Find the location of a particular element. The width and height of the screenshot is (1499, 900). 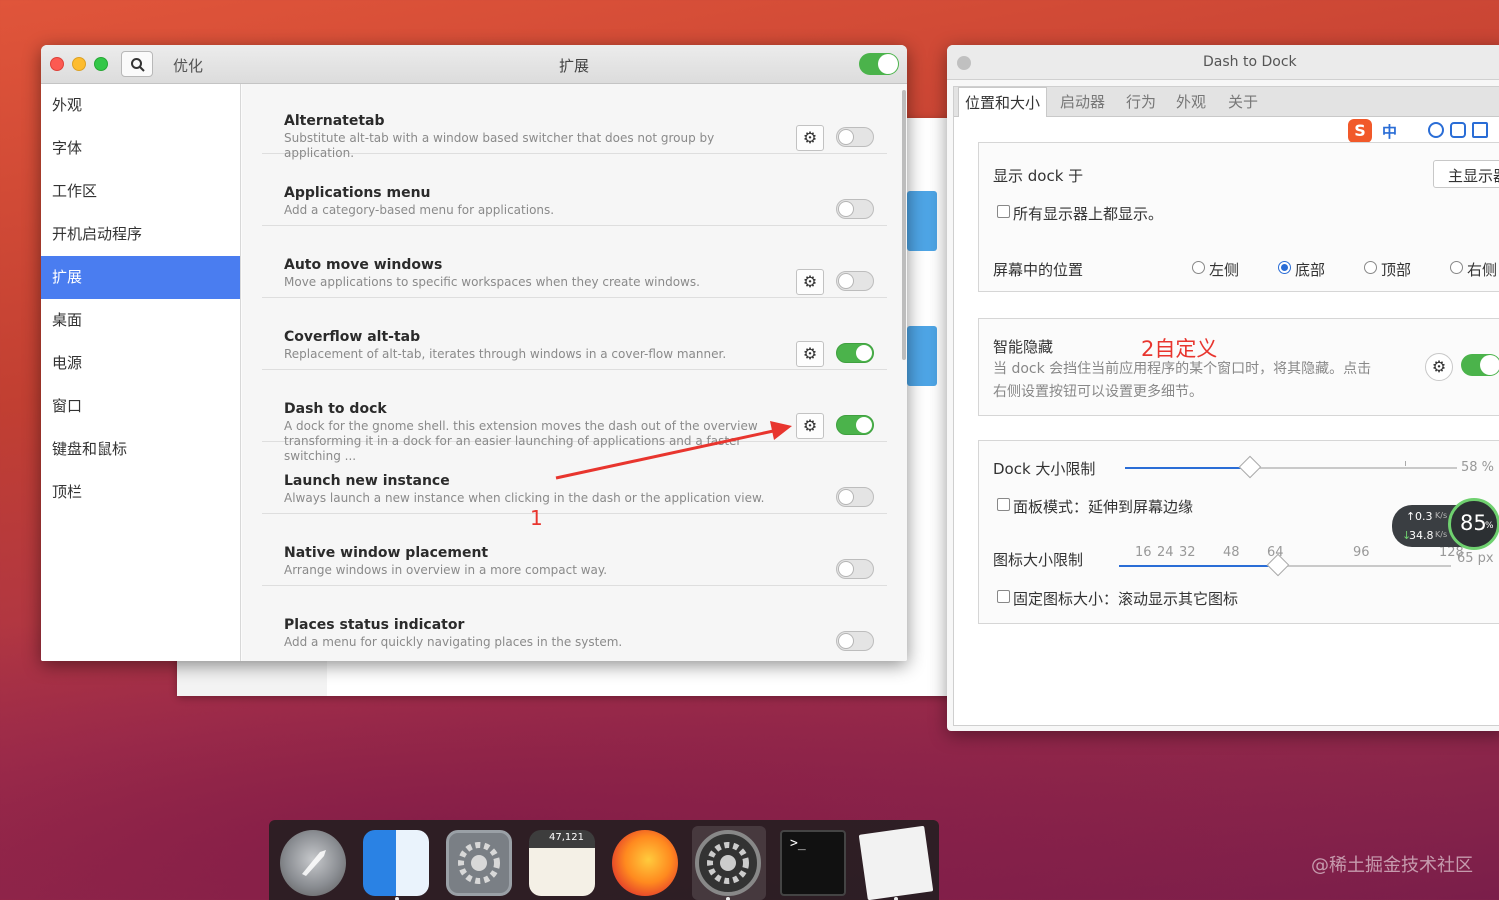

titlebar: Dash to Dock is located at coordinates (1223, 62).